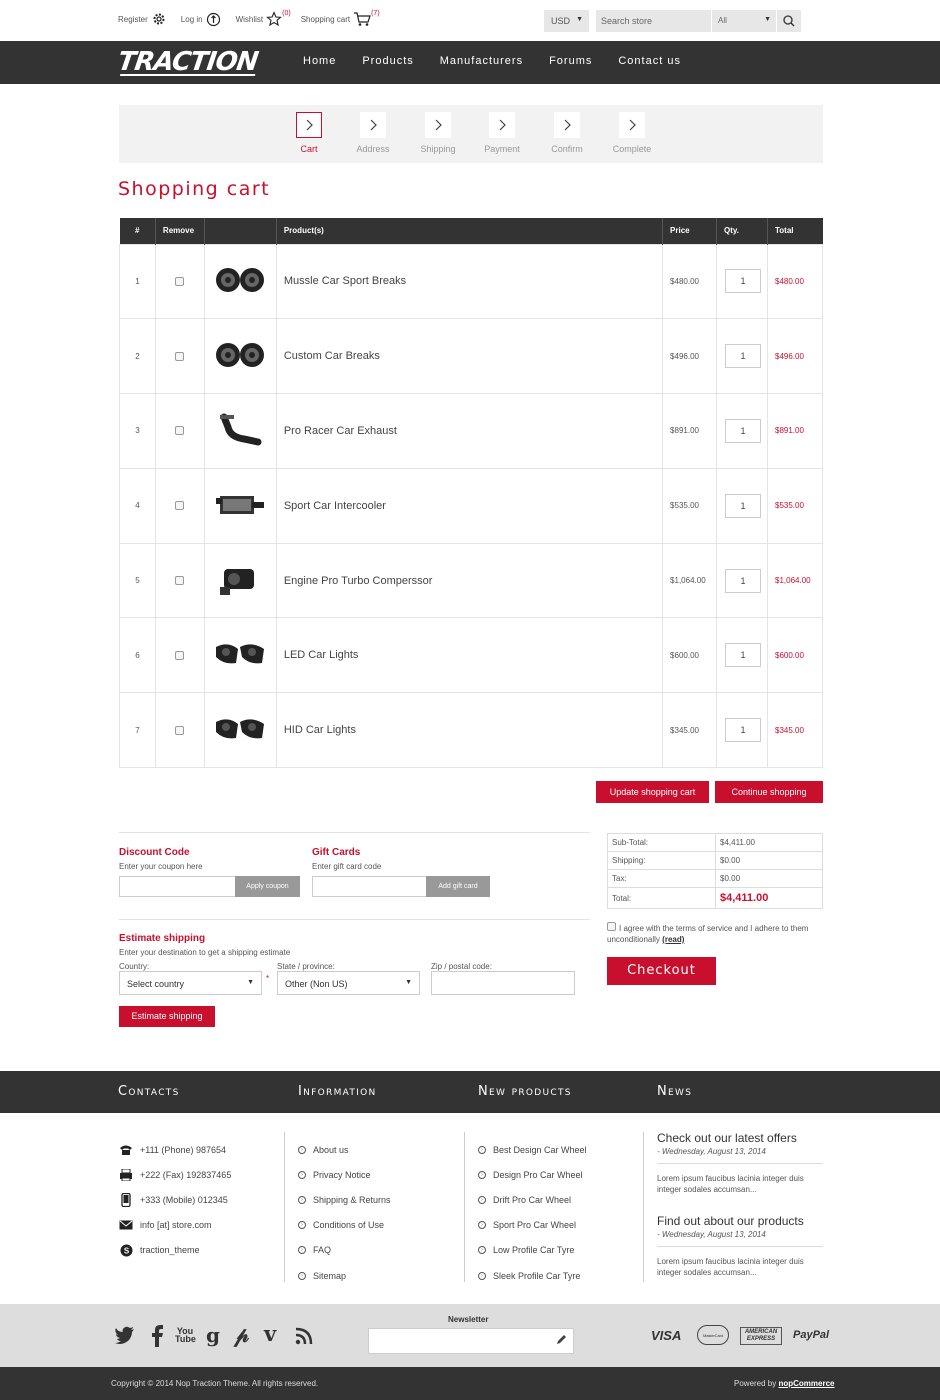  I want to click on footer-link: › Conditions of Use, so click(344, 1225).